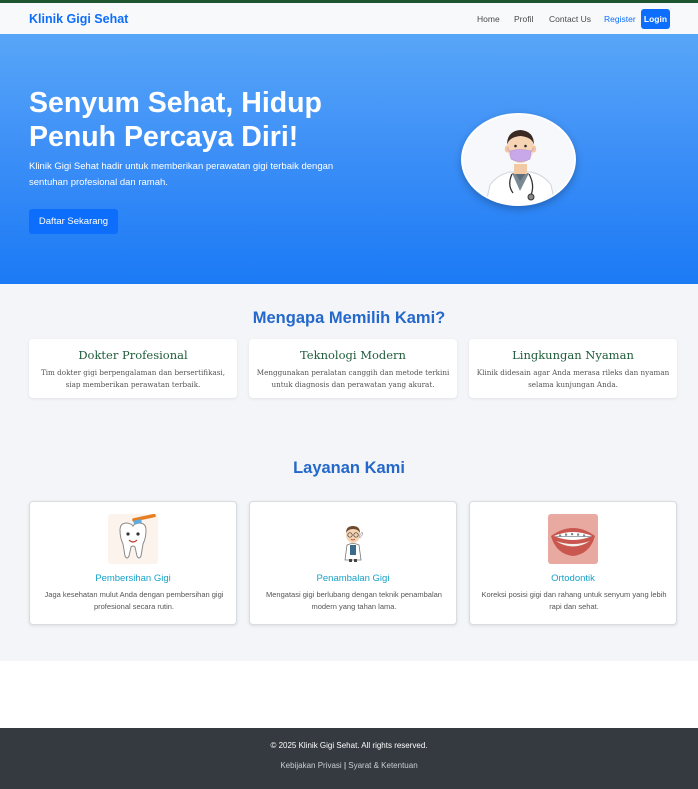 The height and width of the screenshot is (789, 698). What do you see at coordinates (353, 578) in the screenshot?
I see `service-title: Penambalan Gigi` at bounding box center [353, 578].